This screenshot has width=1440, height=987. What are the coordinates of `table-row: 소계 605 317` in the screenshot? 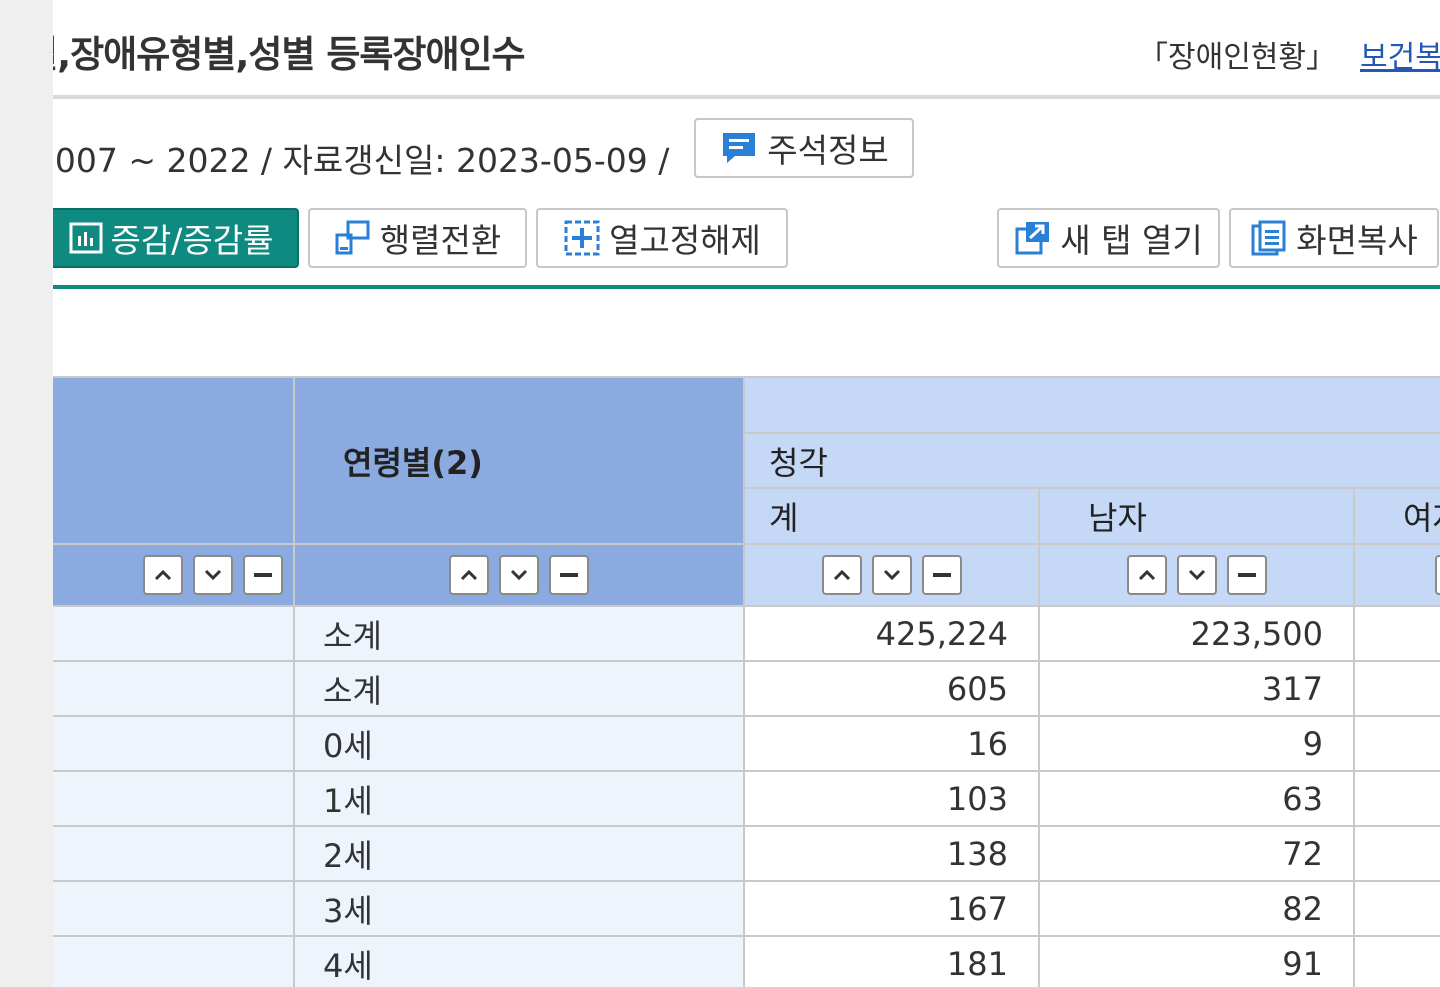 It's located at (746, 688).